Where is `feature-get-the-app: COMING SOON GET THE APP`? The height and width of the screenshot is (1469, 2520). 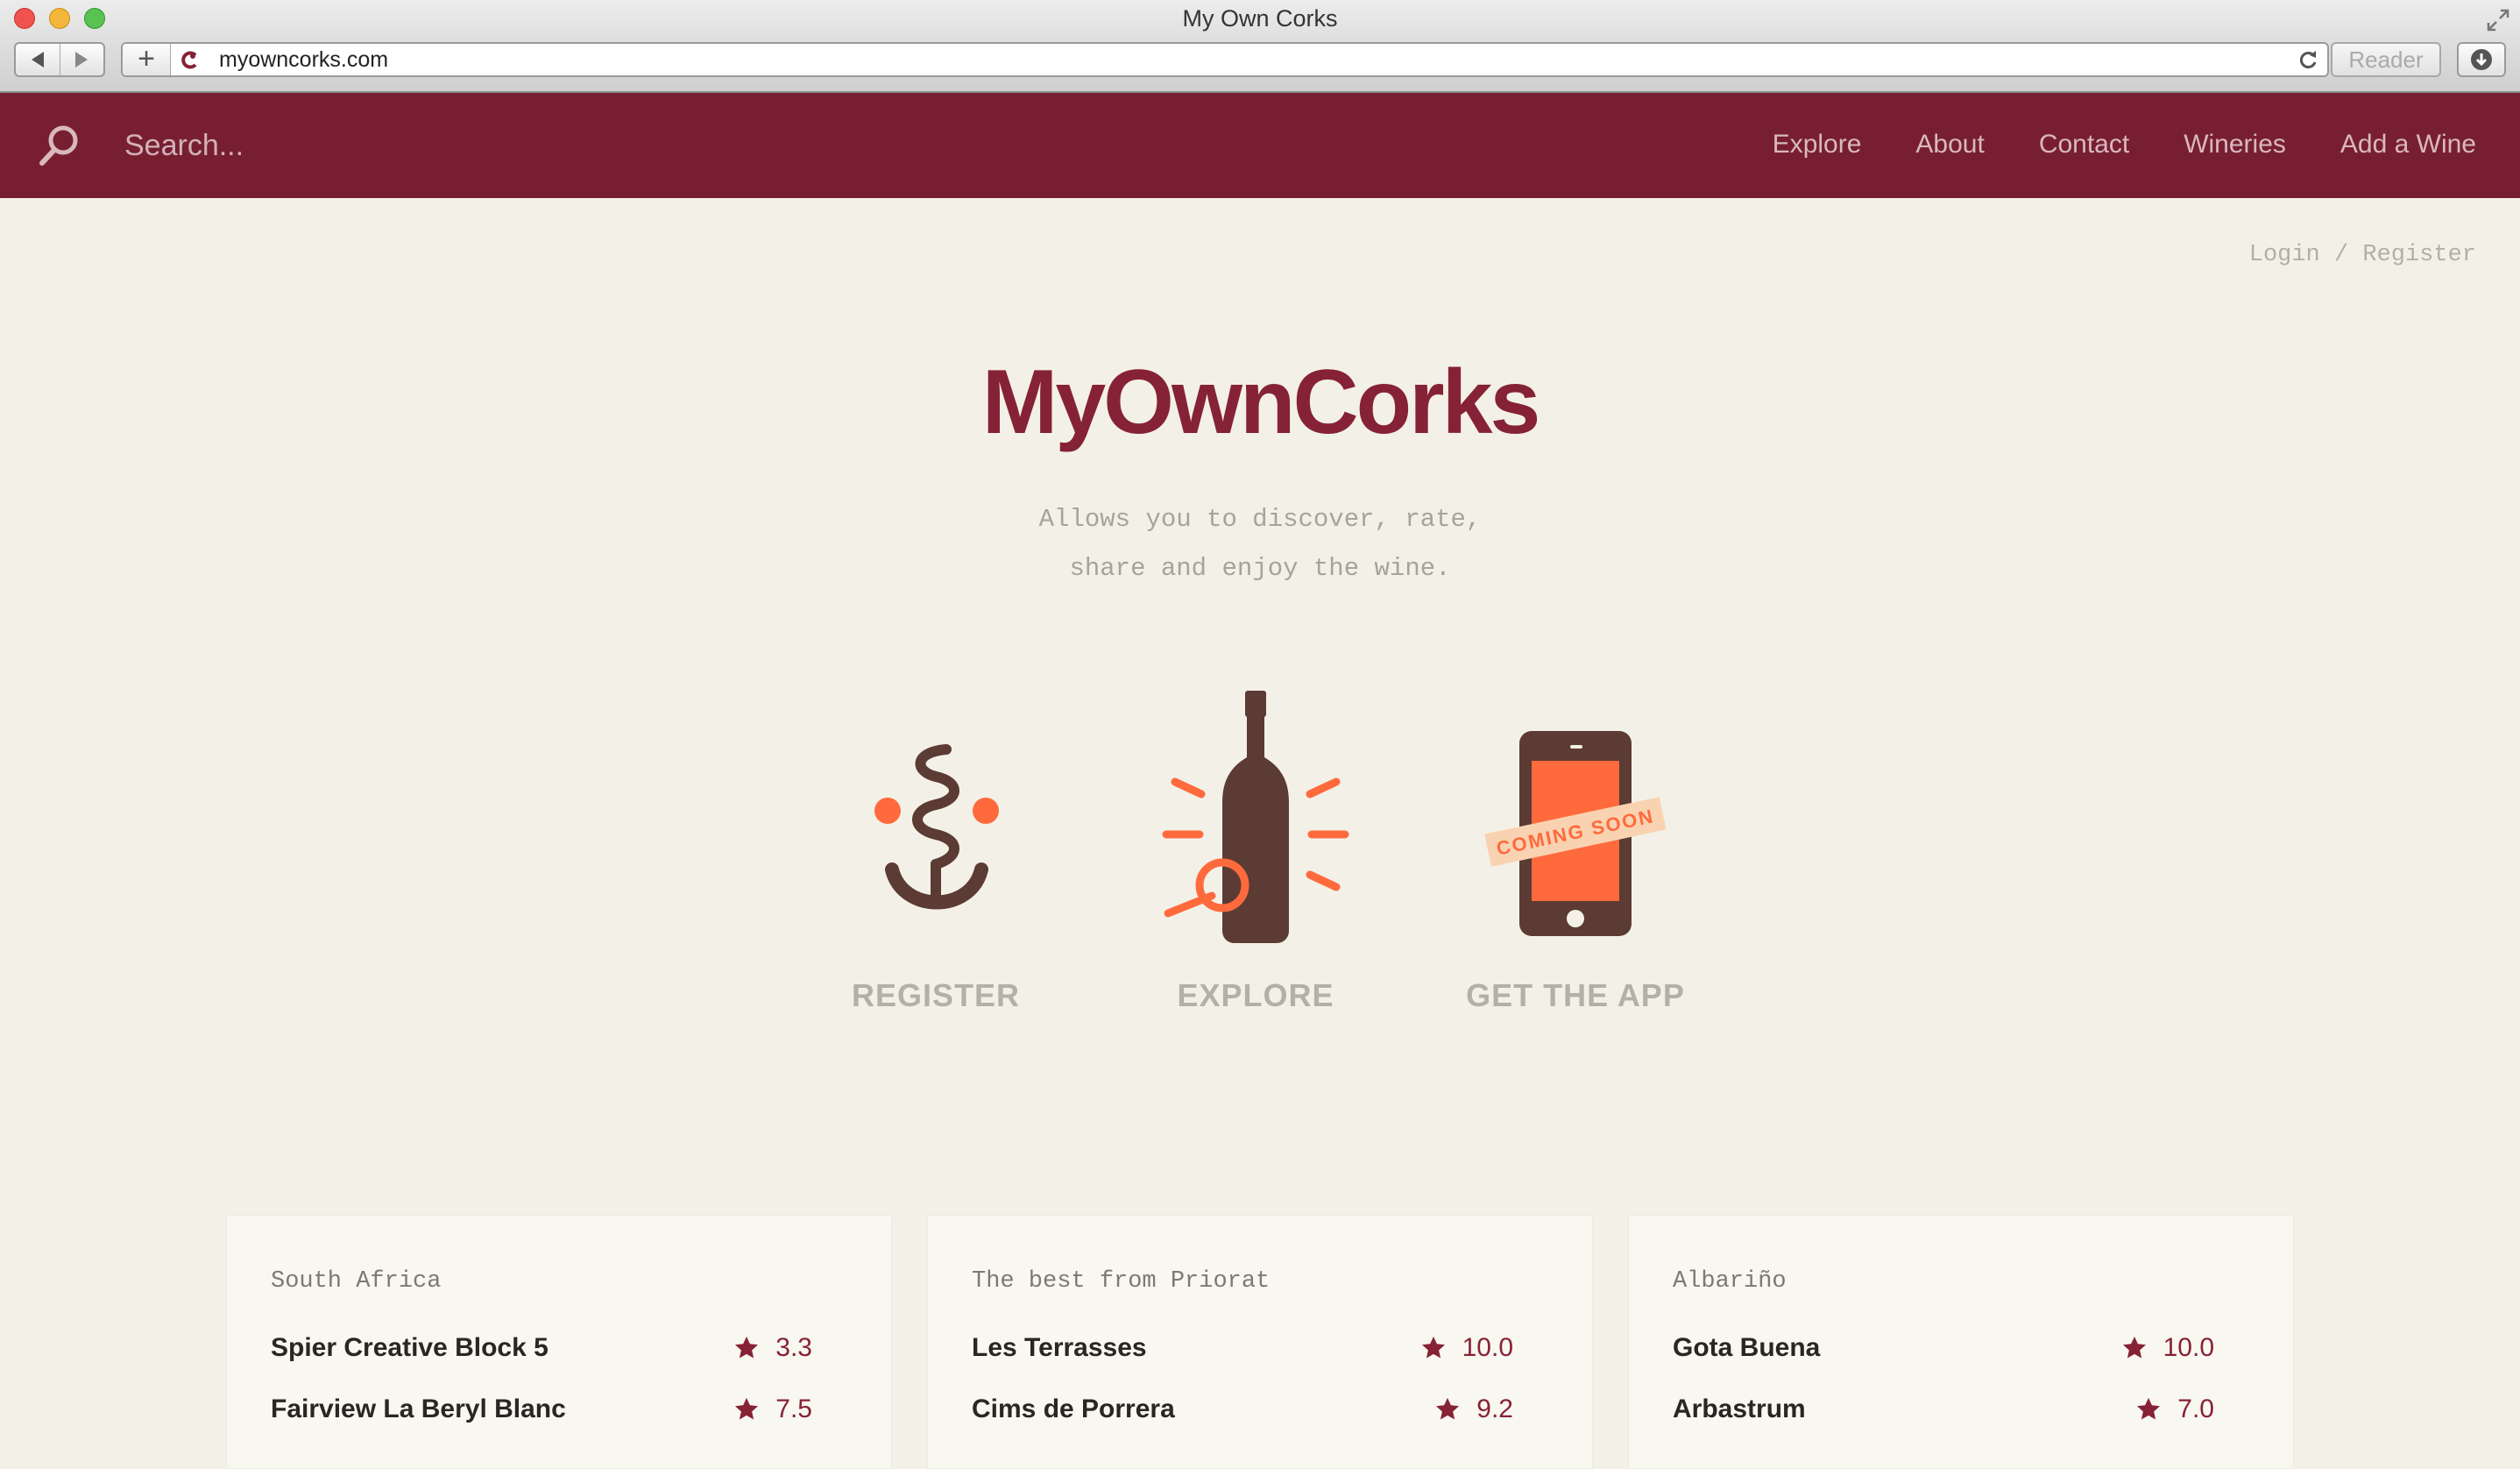 feature-get-the-app: COMING SOON GET THE APP is located at coordinates (1575, 848).